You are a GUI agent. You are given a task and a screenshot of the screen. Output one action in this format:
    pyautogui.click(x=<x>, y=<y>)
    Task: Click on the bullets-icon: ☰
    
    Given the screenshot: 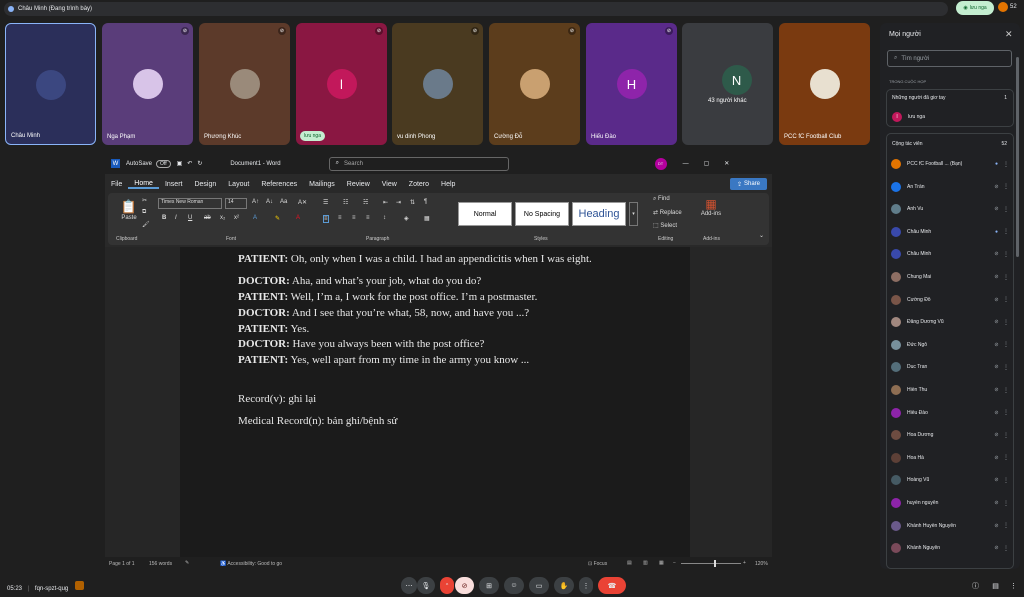 What is the action you would take?
    pyautogui.click(x=325, y=202)
    